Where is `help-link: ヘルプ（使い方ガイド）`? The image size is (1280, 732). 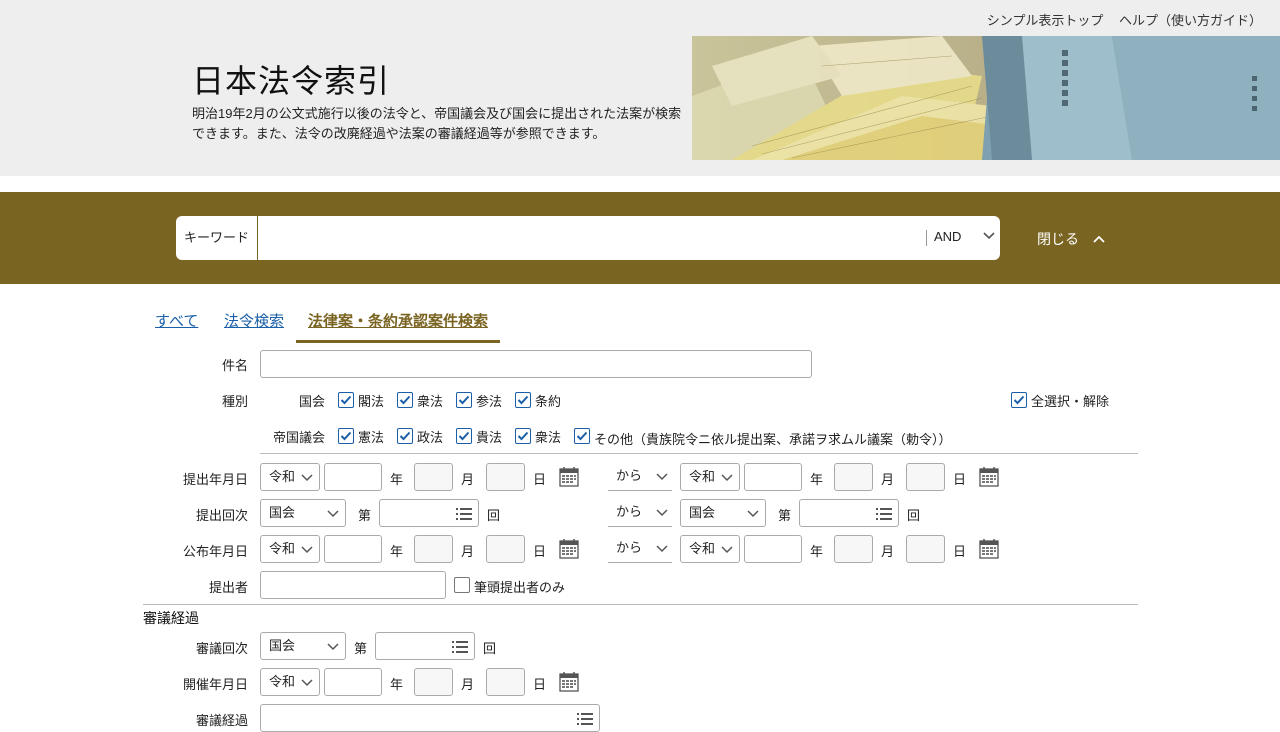
help-link: ヘルプ（使い方ガイド） is located at coordinates (1190, 20).